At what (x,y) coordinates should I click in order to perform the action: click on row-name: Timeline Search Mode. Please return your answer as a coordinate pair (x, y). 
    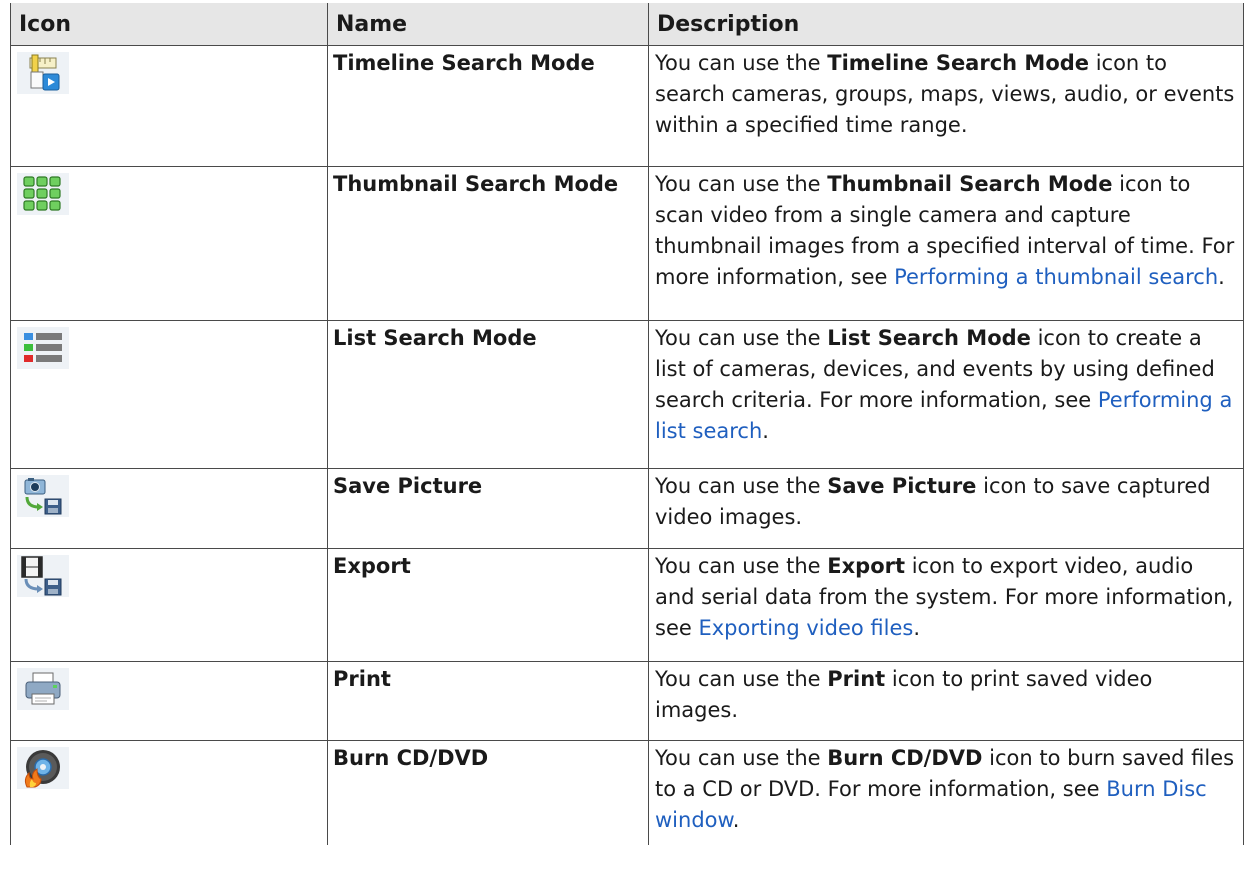
    Looking at the image, I should click on (488, 106).